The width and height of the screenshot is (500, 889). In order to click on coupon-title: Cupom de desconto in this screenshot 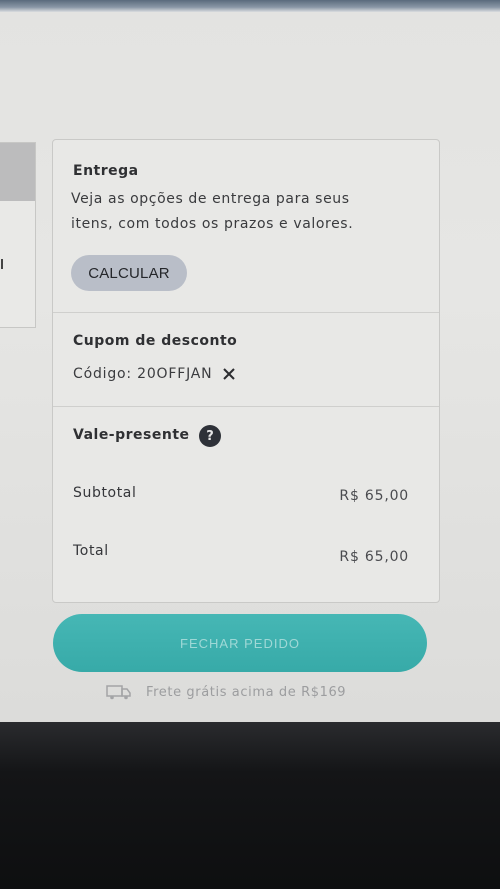, I will do `click(155, 341)`.